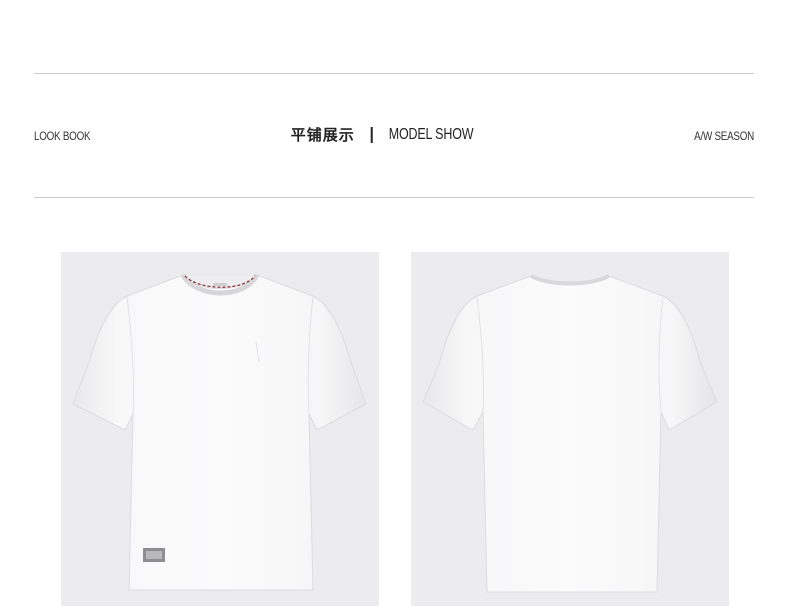 The width and height of the screenshot is (790, 615). What do you see at coordinates (322, 135) in the screenshot?
I see `title-chinese: 平铺展示` at bounding box center [322, 135].